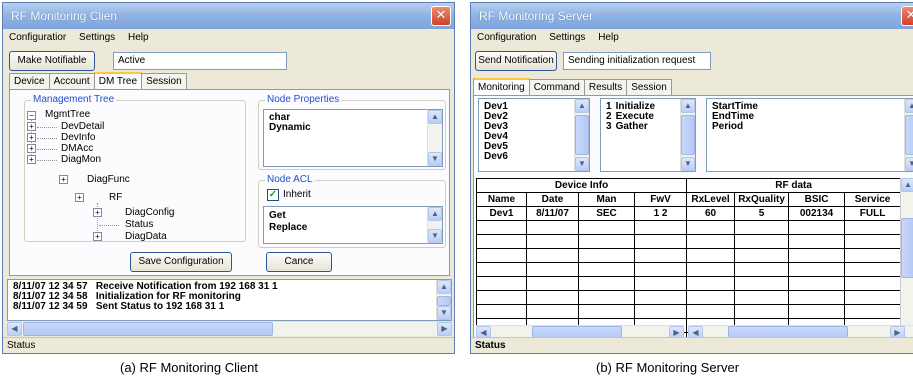 The height and width of the screenshot is (381, 913). Describe the element at coordinates (37, 37) in the screenshot. I see `client-menu-configuration: Configuratior` at that location.